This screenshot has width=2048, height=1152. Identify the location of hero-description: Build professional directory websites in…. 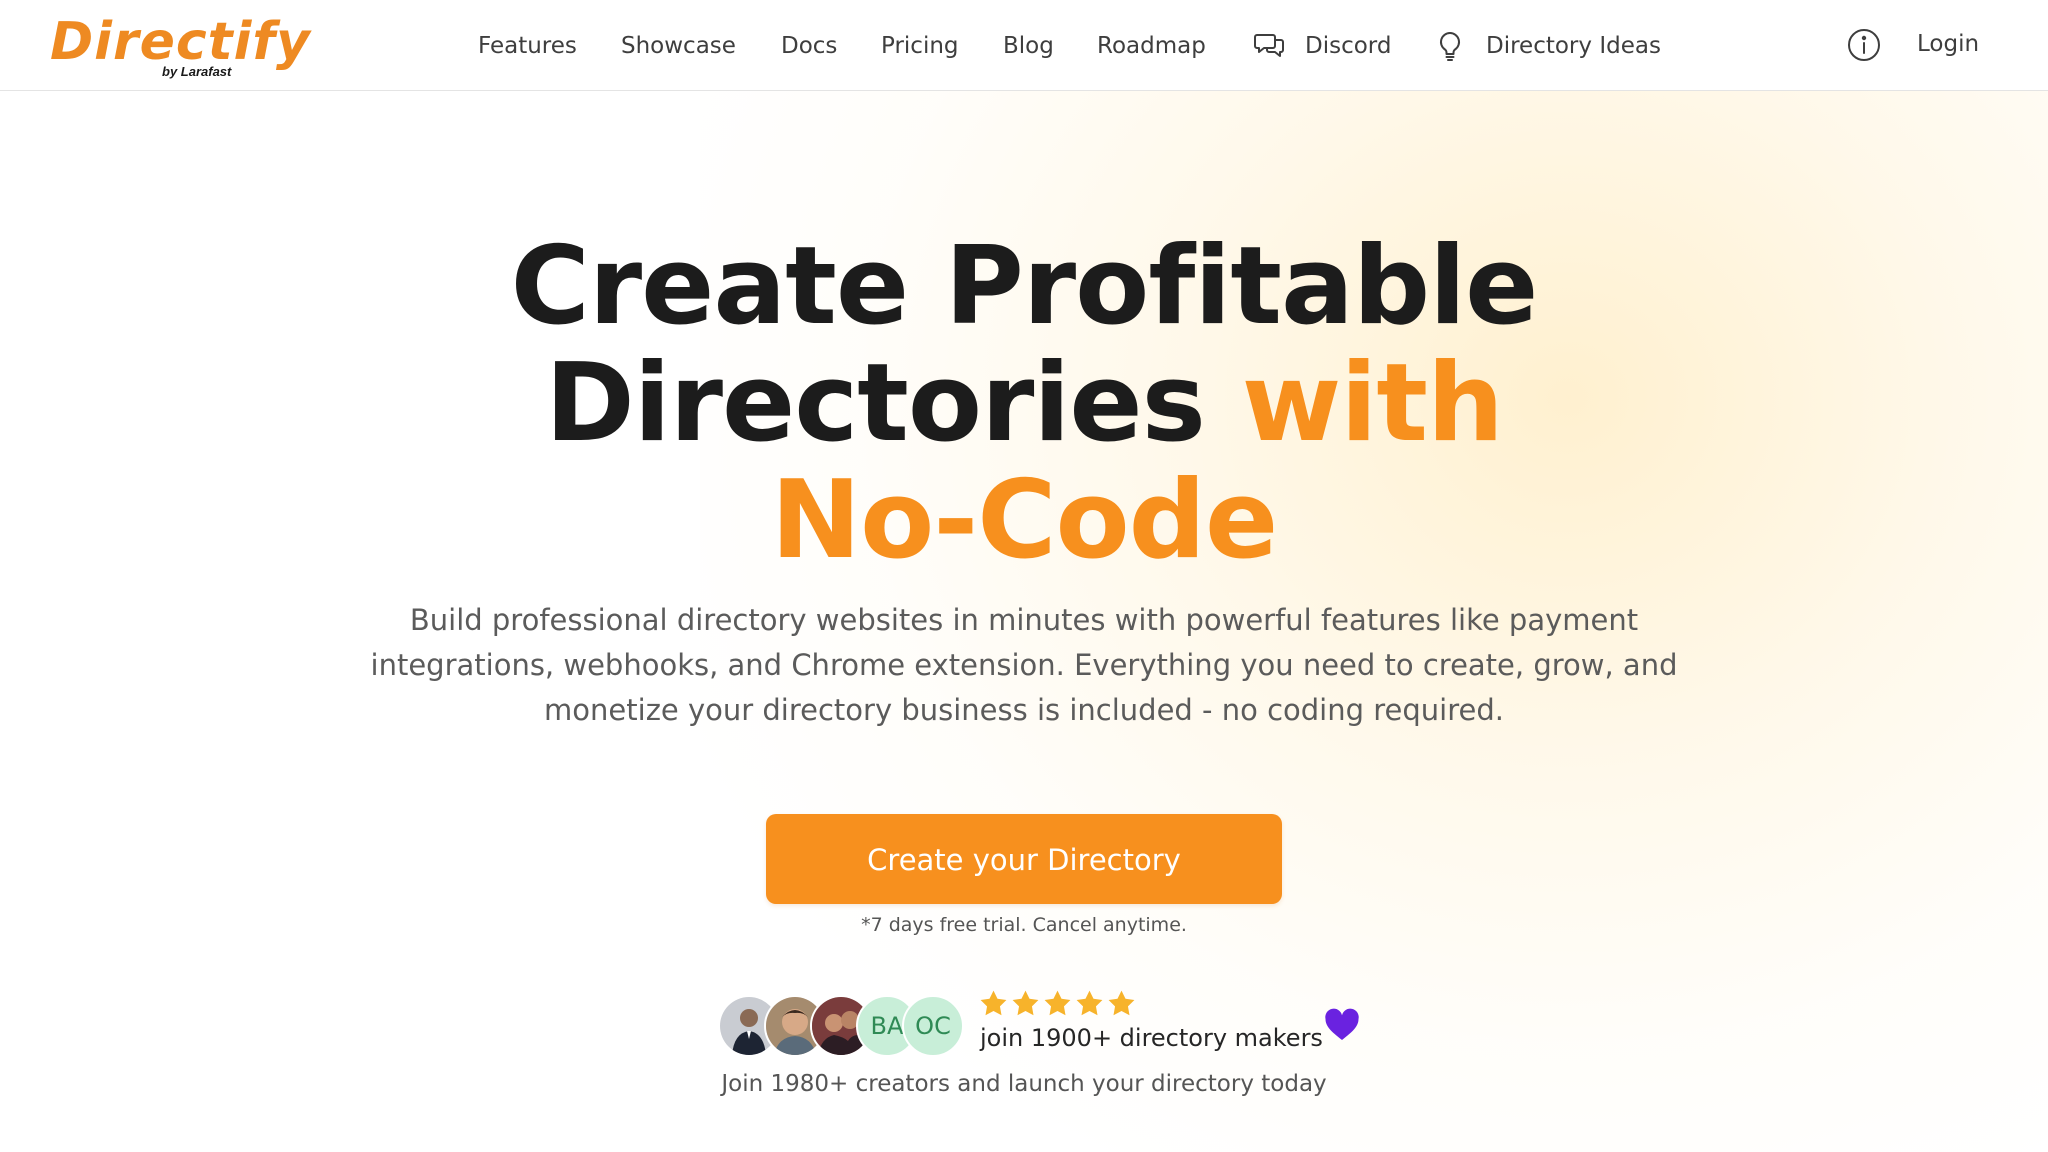
(1024, 665).